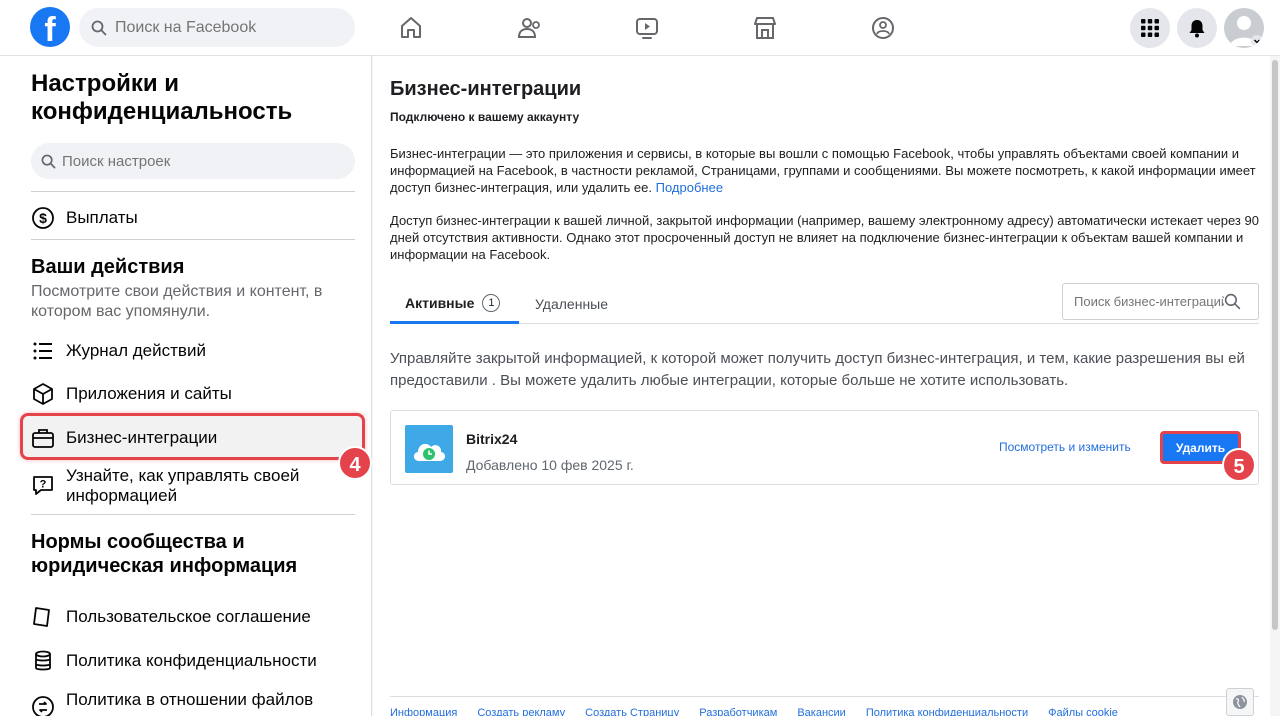  I want to click on cube-icon, so click(43, 394).